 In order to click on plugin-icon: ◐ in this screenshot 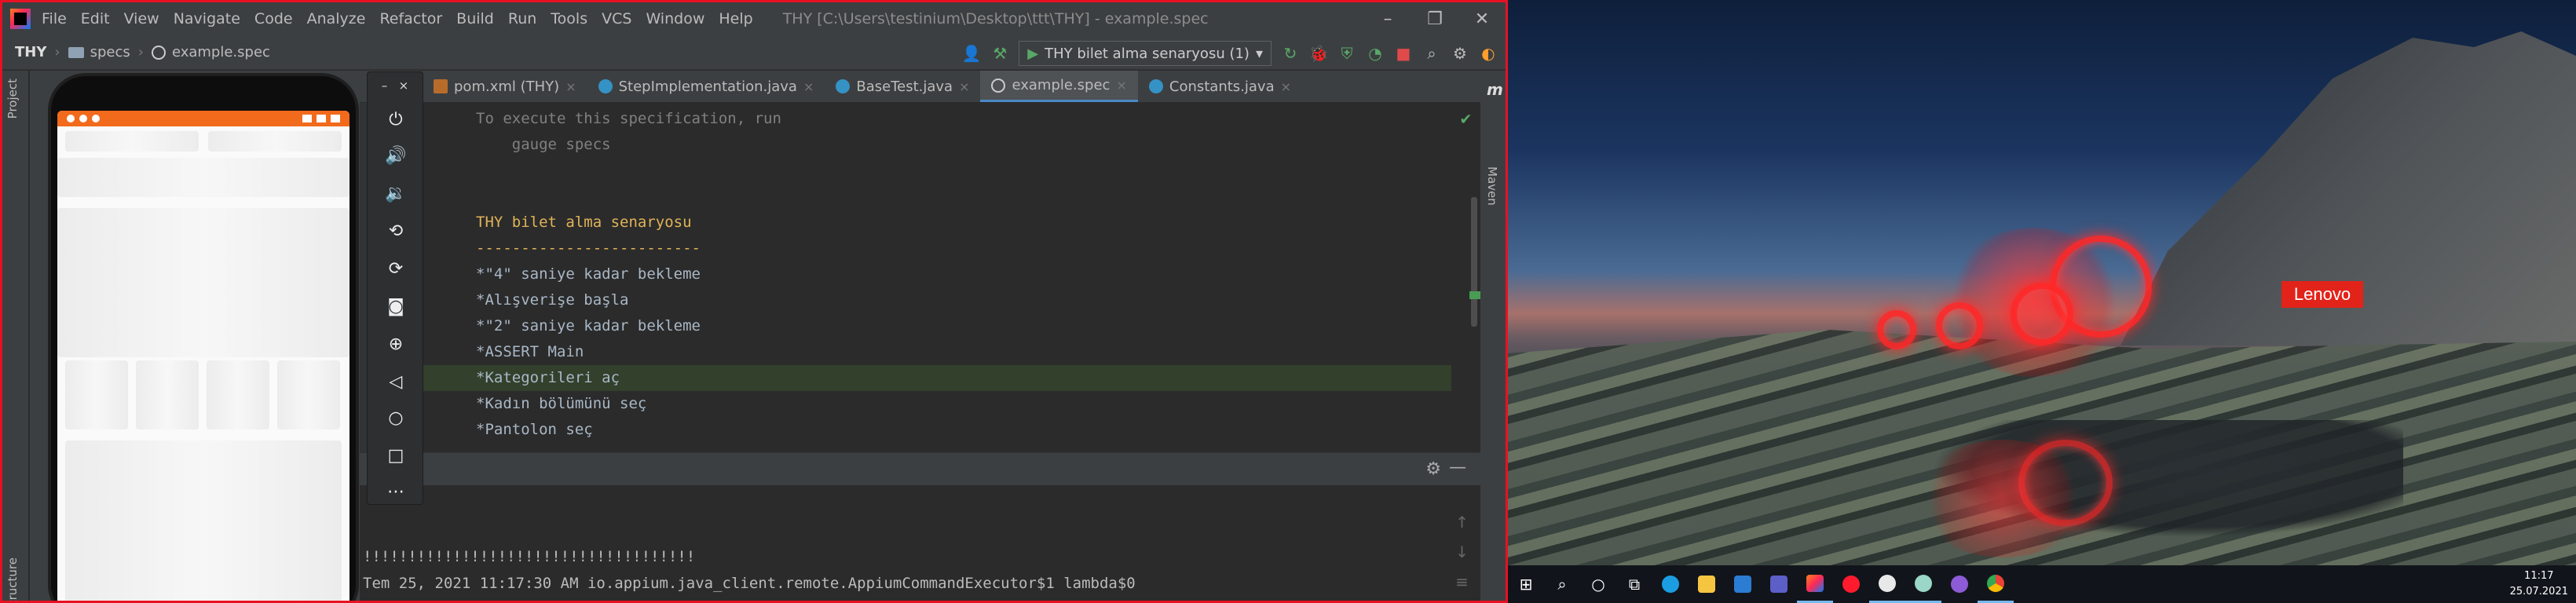, I will do `click(1489, 53)`.